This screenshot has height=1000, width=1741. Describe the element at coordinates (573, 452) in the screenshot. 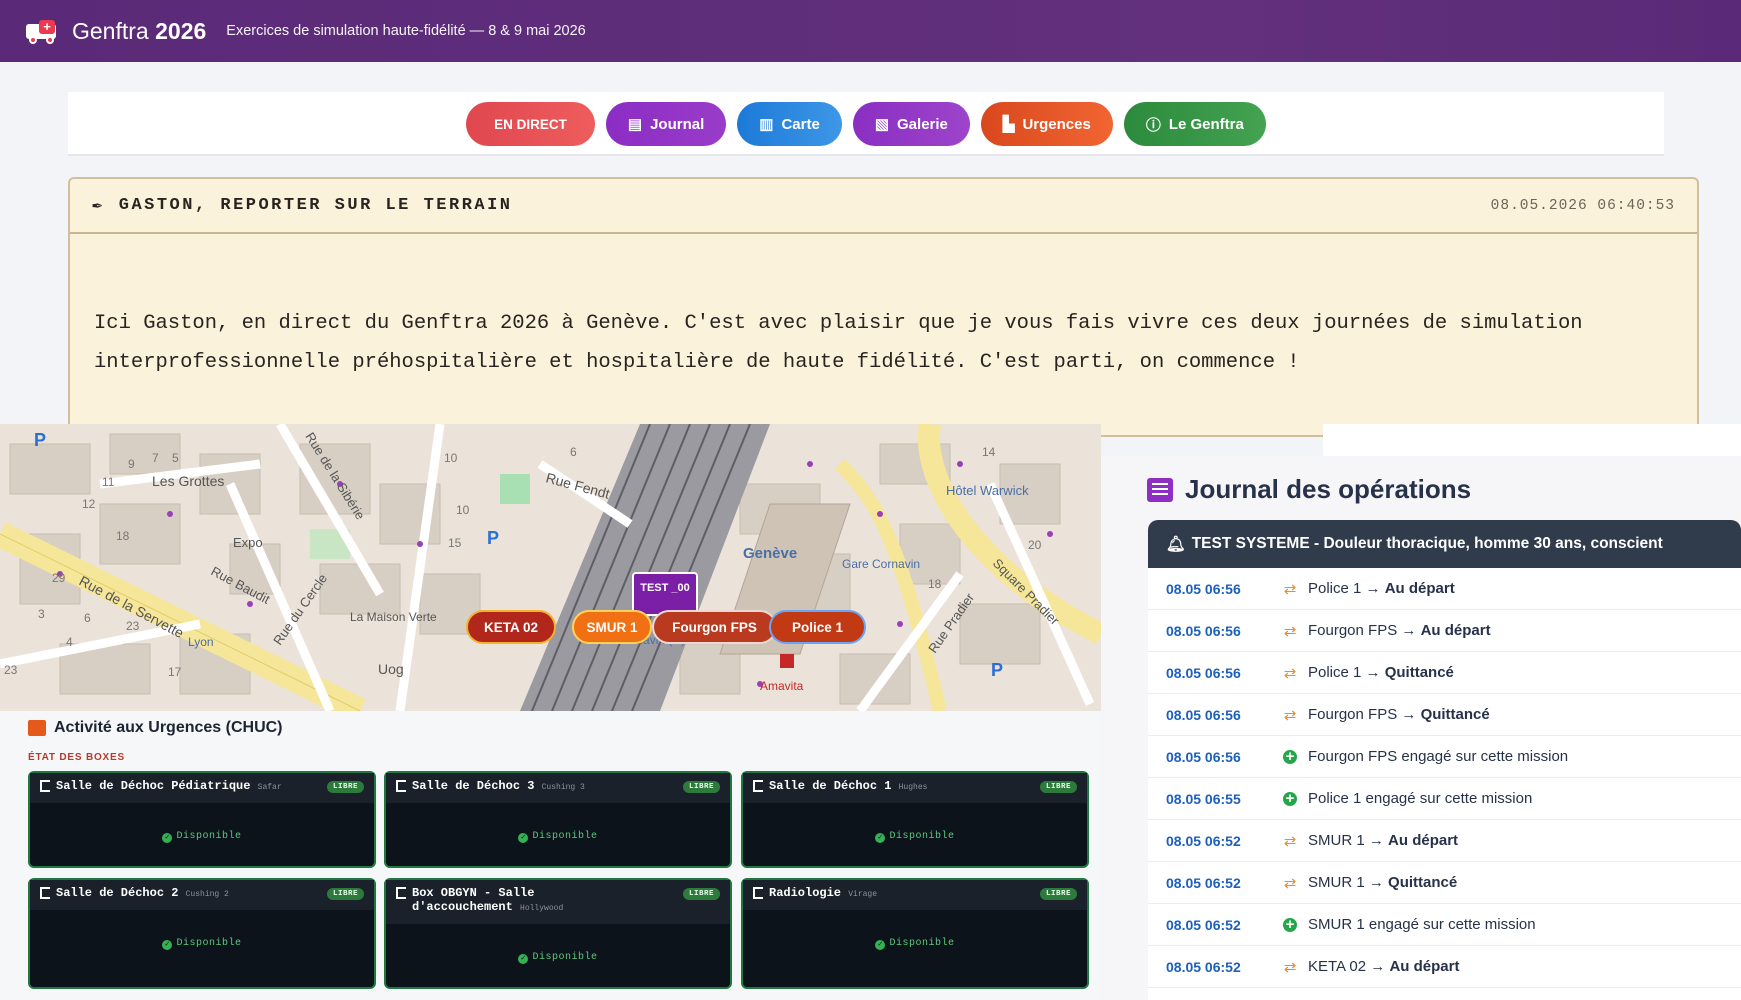

I see `map-num: 6` at that location.